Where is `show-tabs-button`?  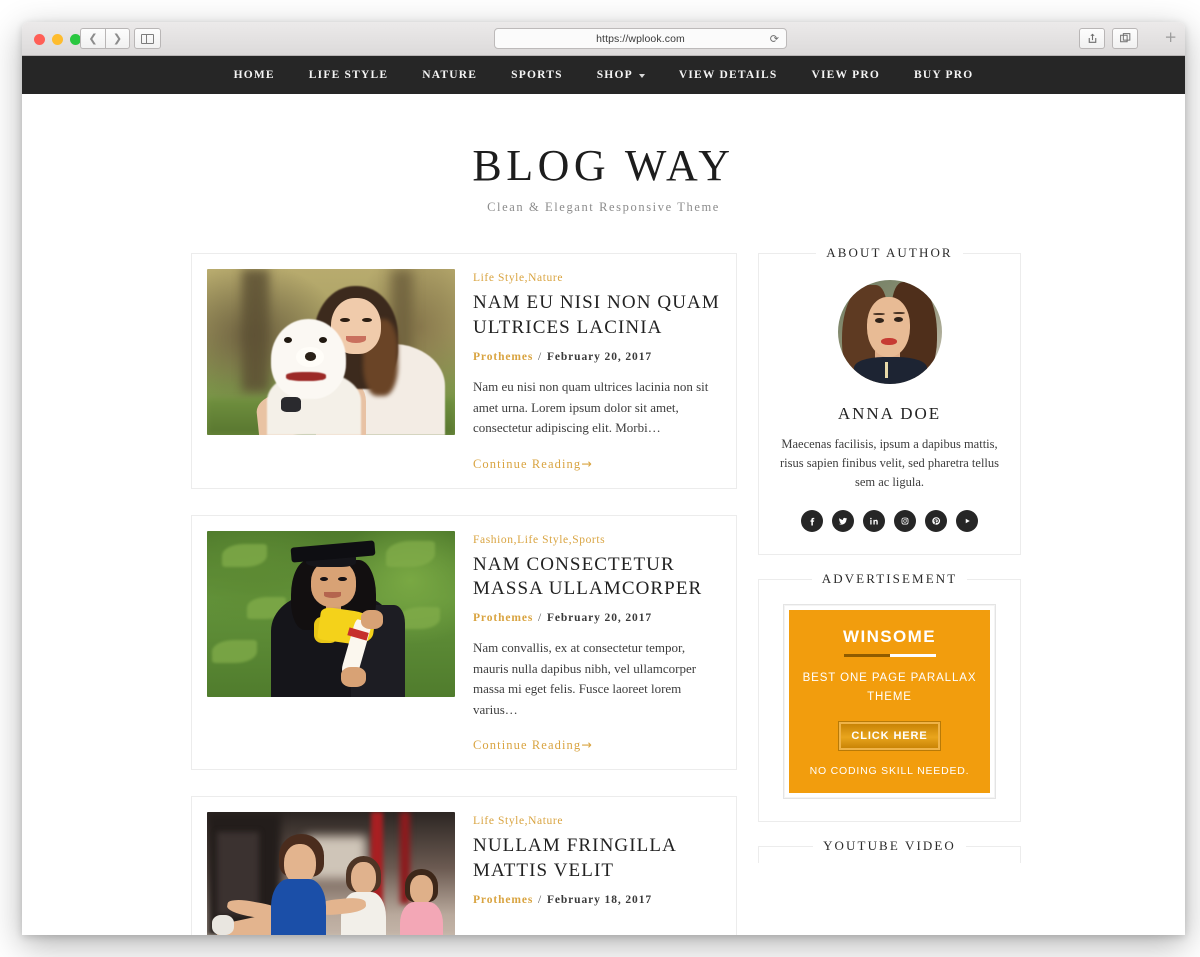 show-tabs-button is located at coordinates (1125, 38).